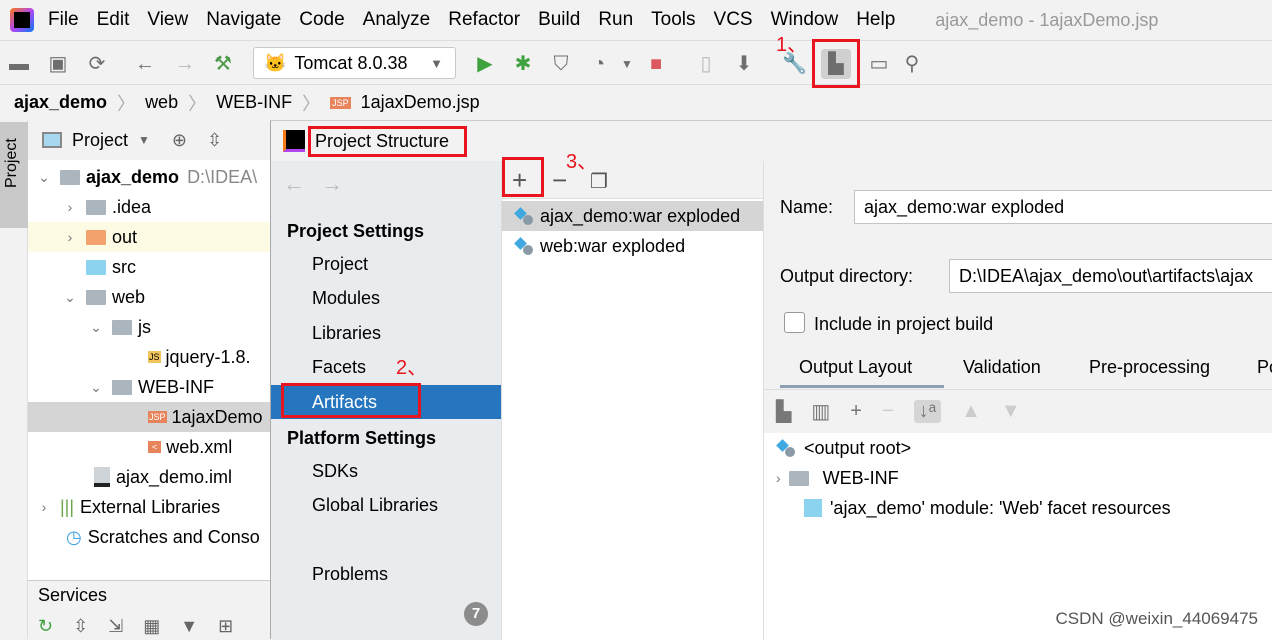  Describe the element at coordinates (485, 64) in the screenshot. I see `run-icon: ▶` at that location.